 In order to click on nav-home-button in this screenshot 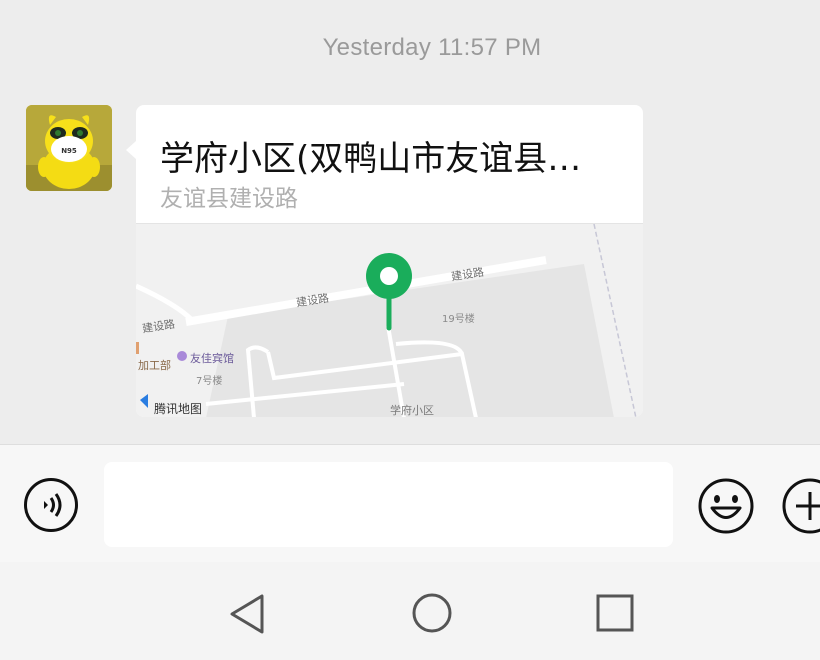, I will do `click(432, 615)`.